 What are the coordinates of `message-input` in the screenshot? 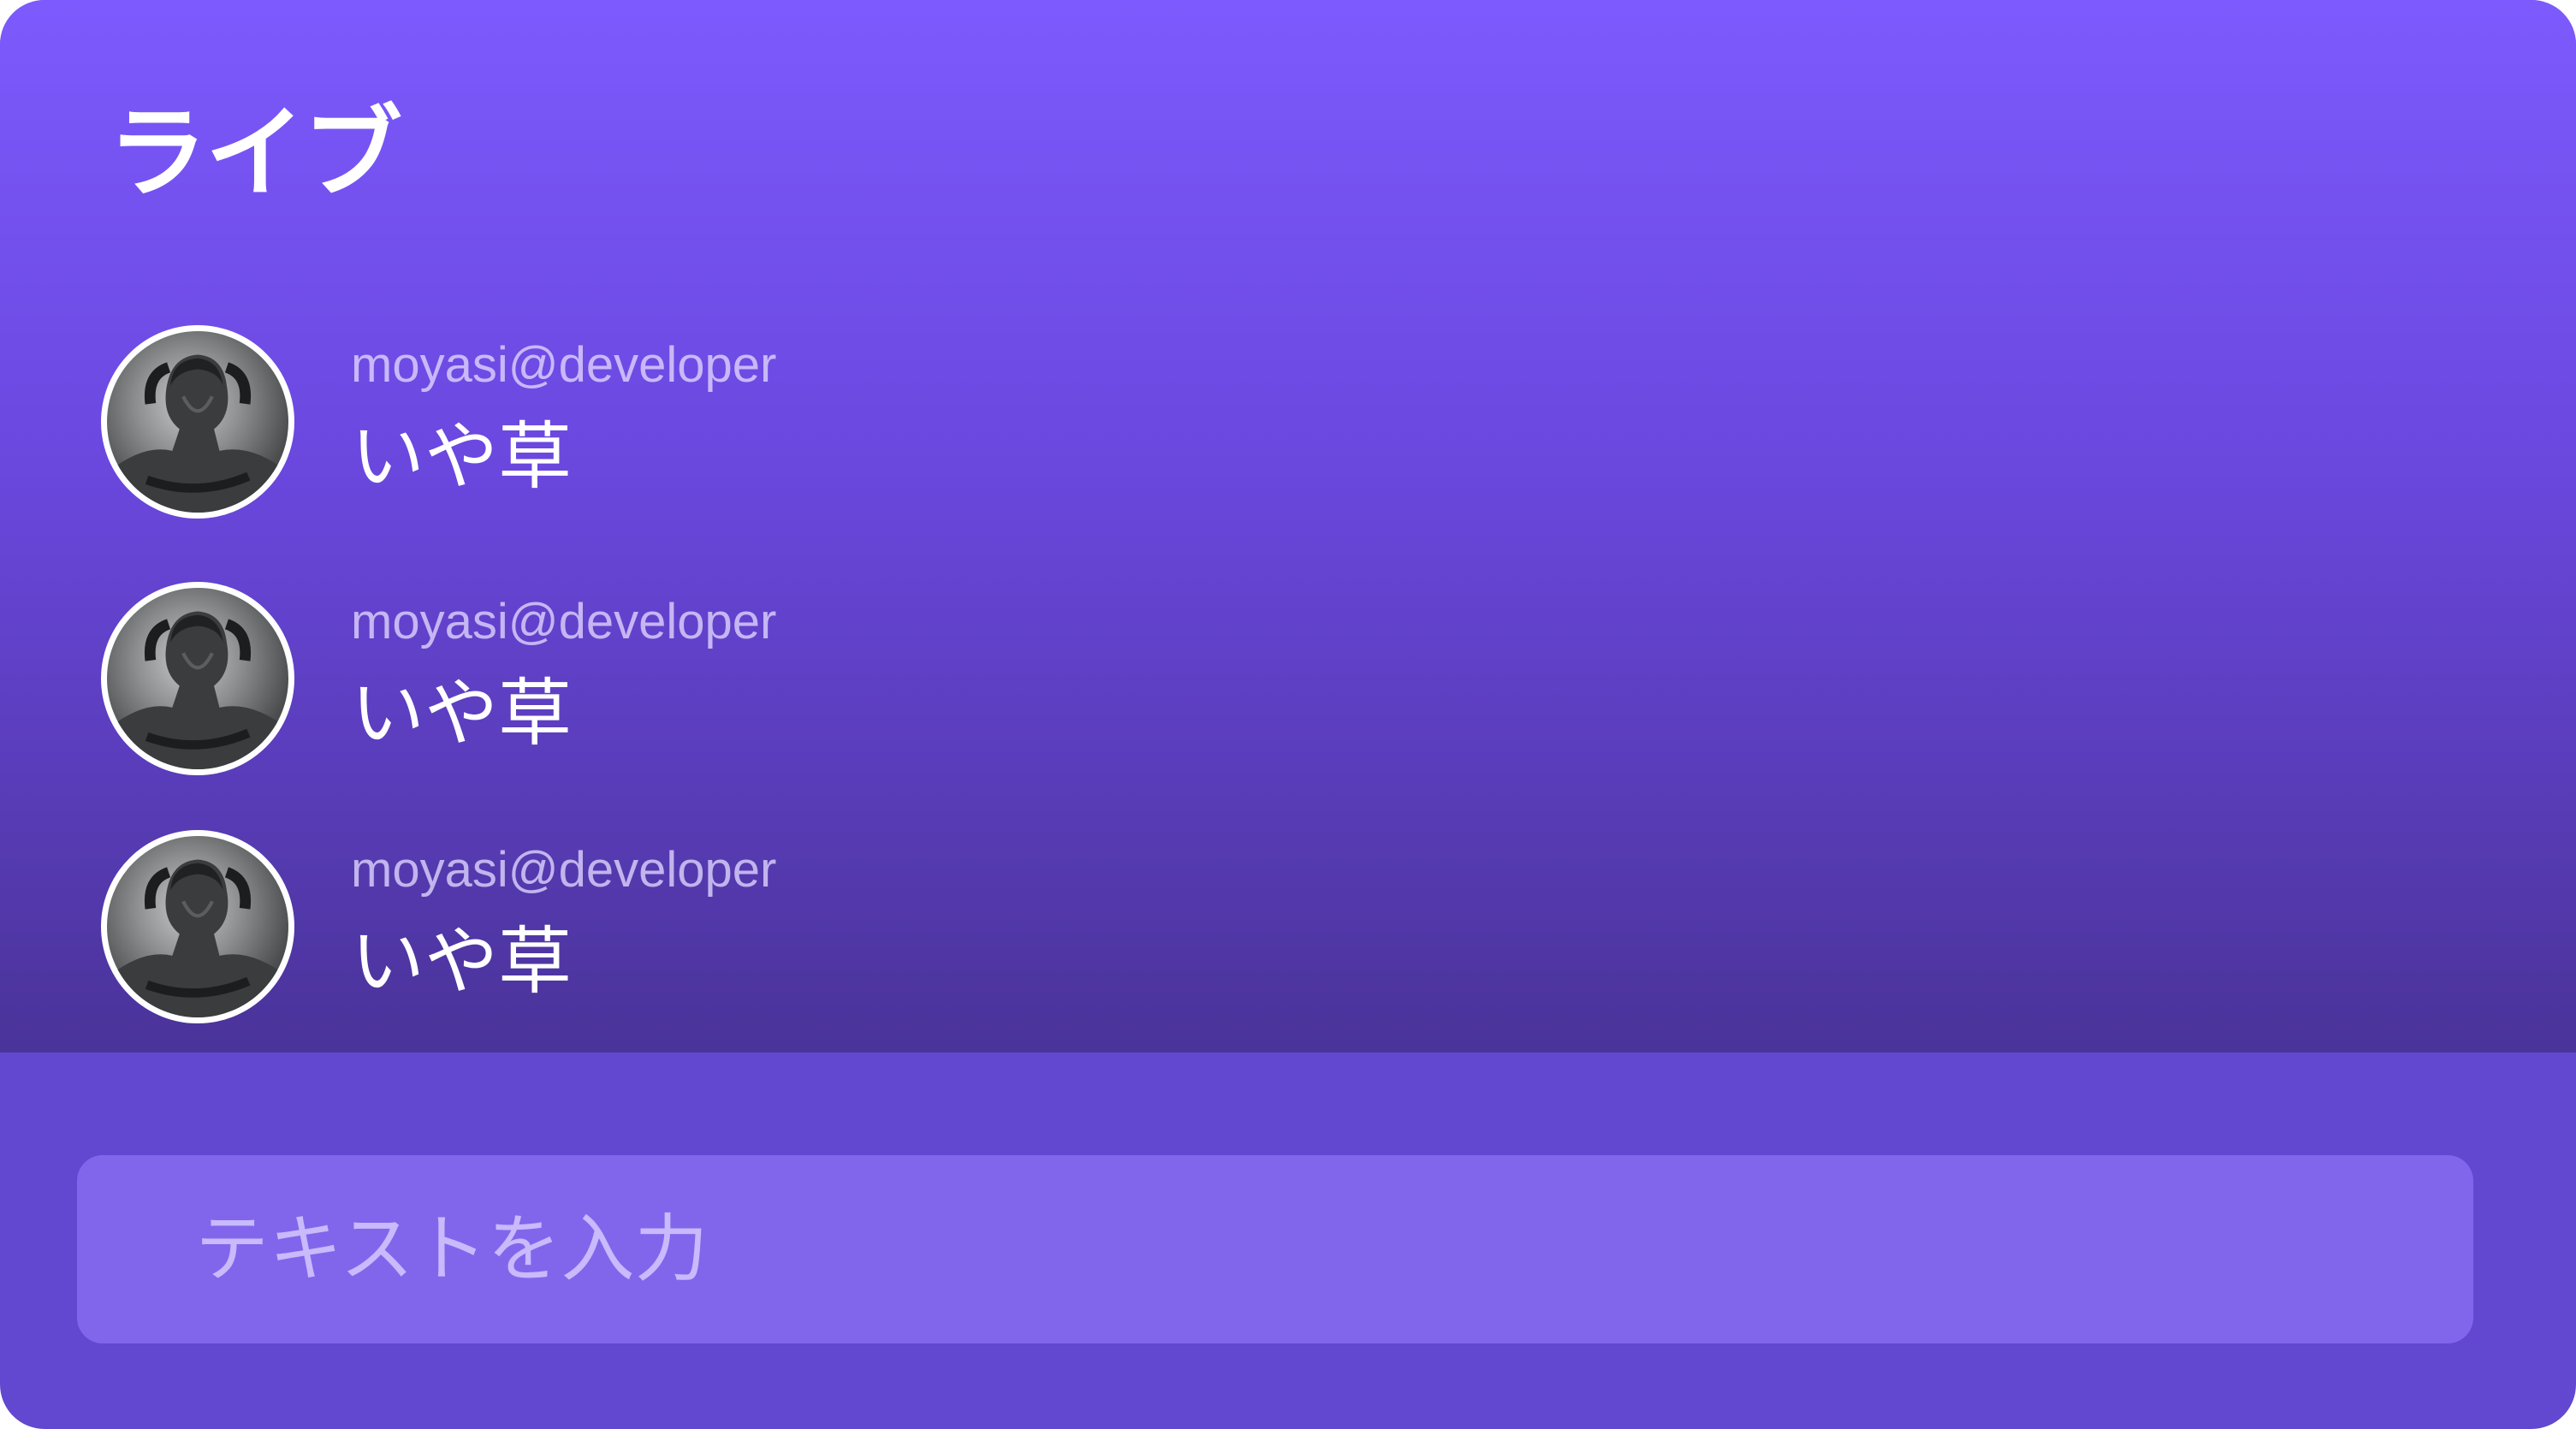 It's located at (1275, 1249).